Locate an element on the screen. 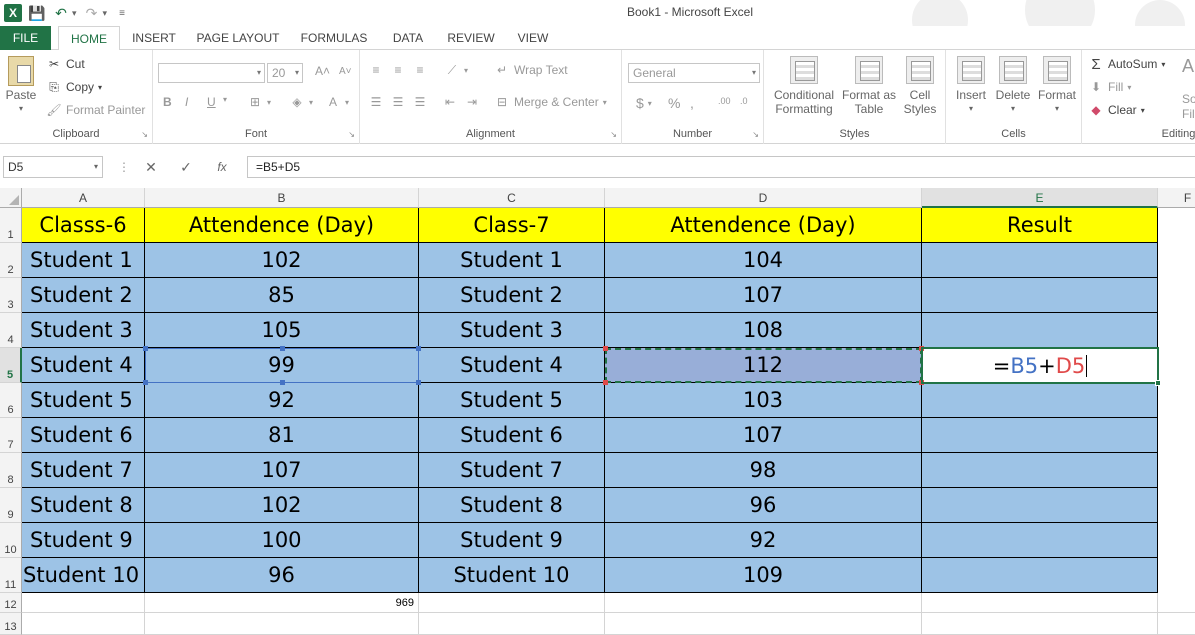 This screenshot has width=1195, height=635. cell-a1: Classs-6 is located at coordinates (83, 225).